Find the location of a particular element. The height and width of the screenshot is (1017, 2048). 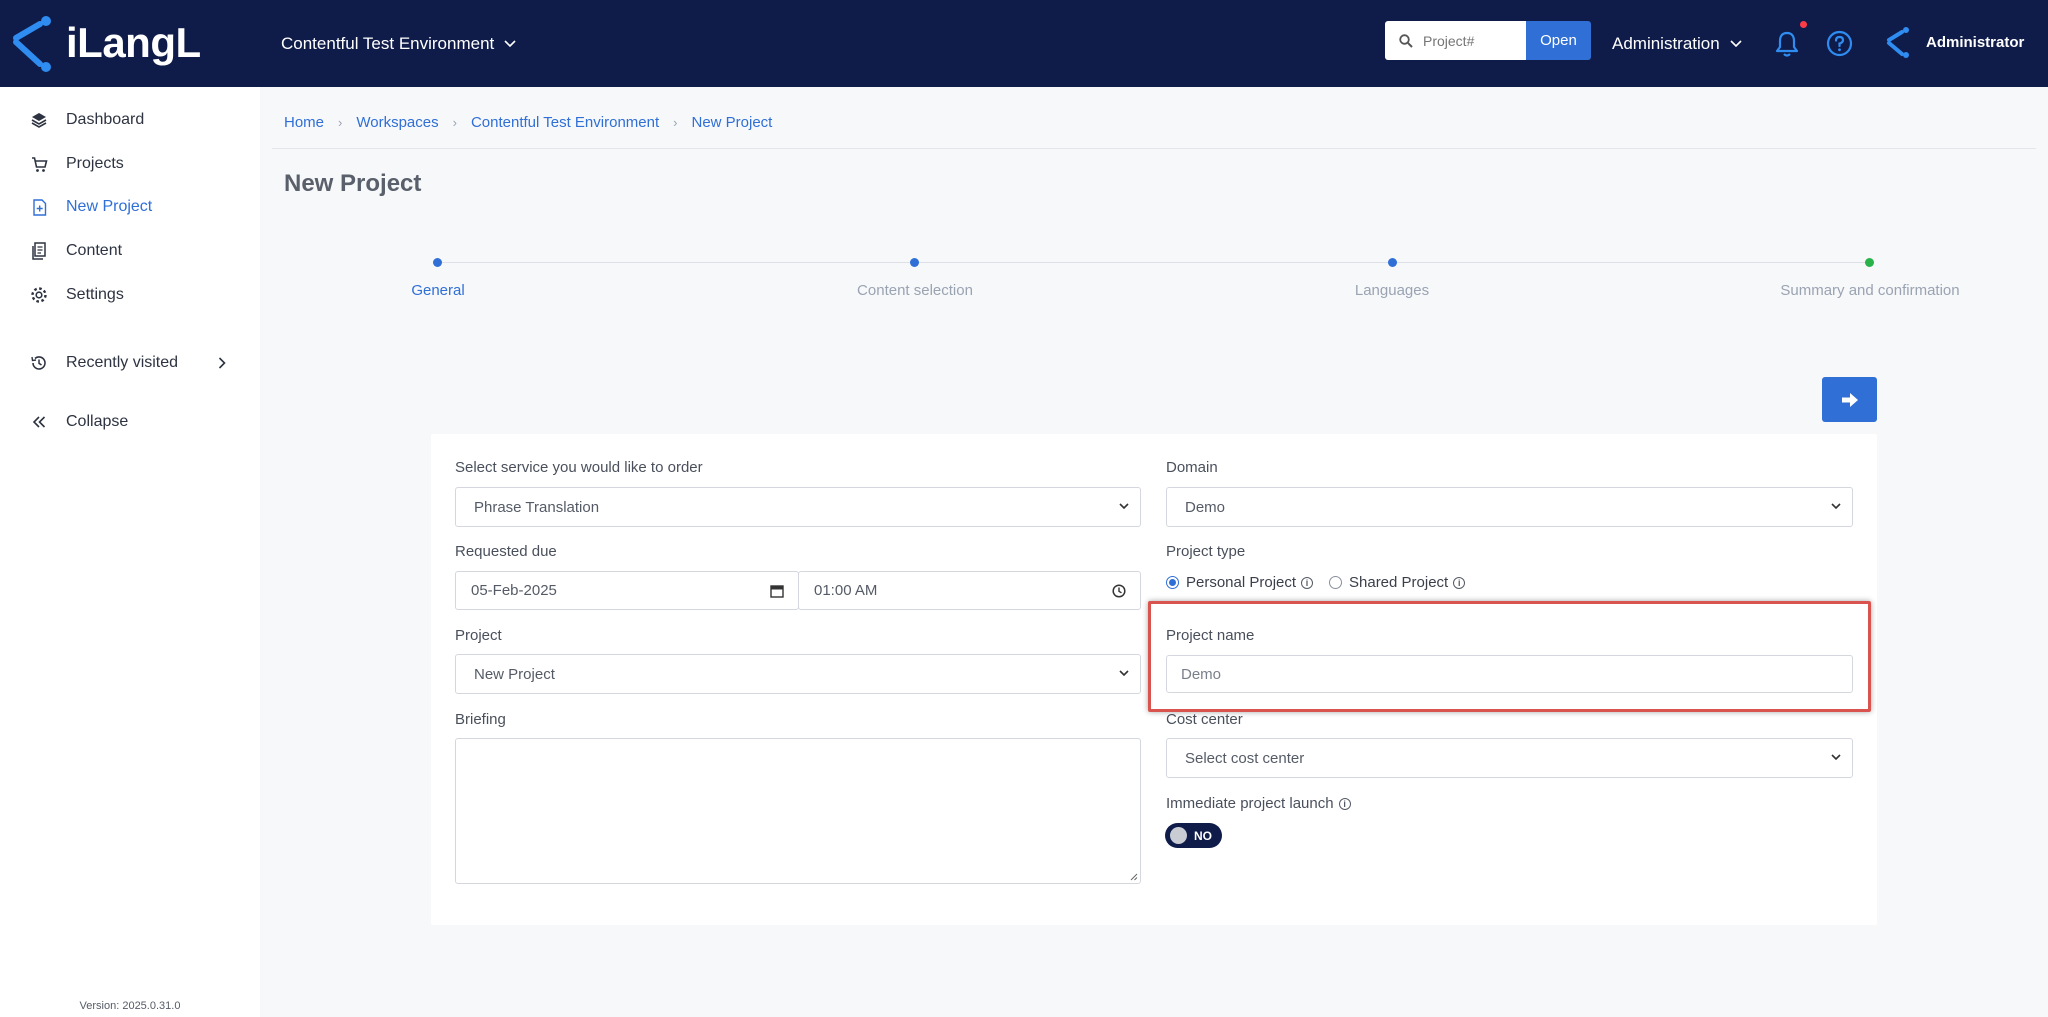

project-select: New Project is located at coordinates (798, 674).